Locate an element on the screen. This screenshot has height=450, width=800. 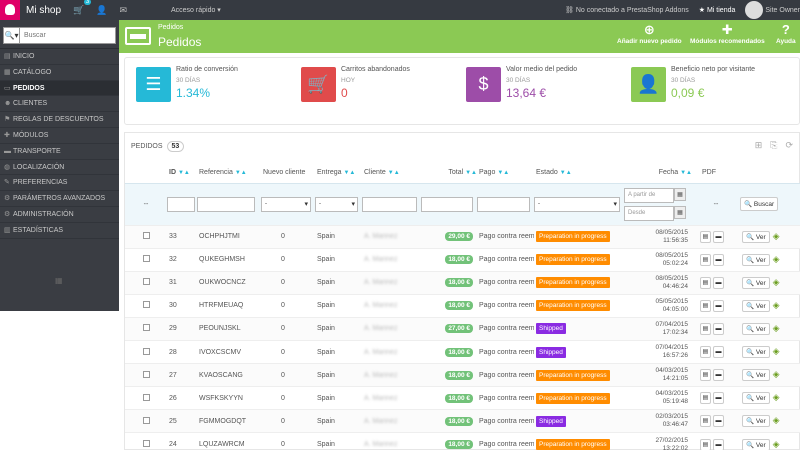
col-status: Estado ▼▲ is located at coordinates (579, 173).